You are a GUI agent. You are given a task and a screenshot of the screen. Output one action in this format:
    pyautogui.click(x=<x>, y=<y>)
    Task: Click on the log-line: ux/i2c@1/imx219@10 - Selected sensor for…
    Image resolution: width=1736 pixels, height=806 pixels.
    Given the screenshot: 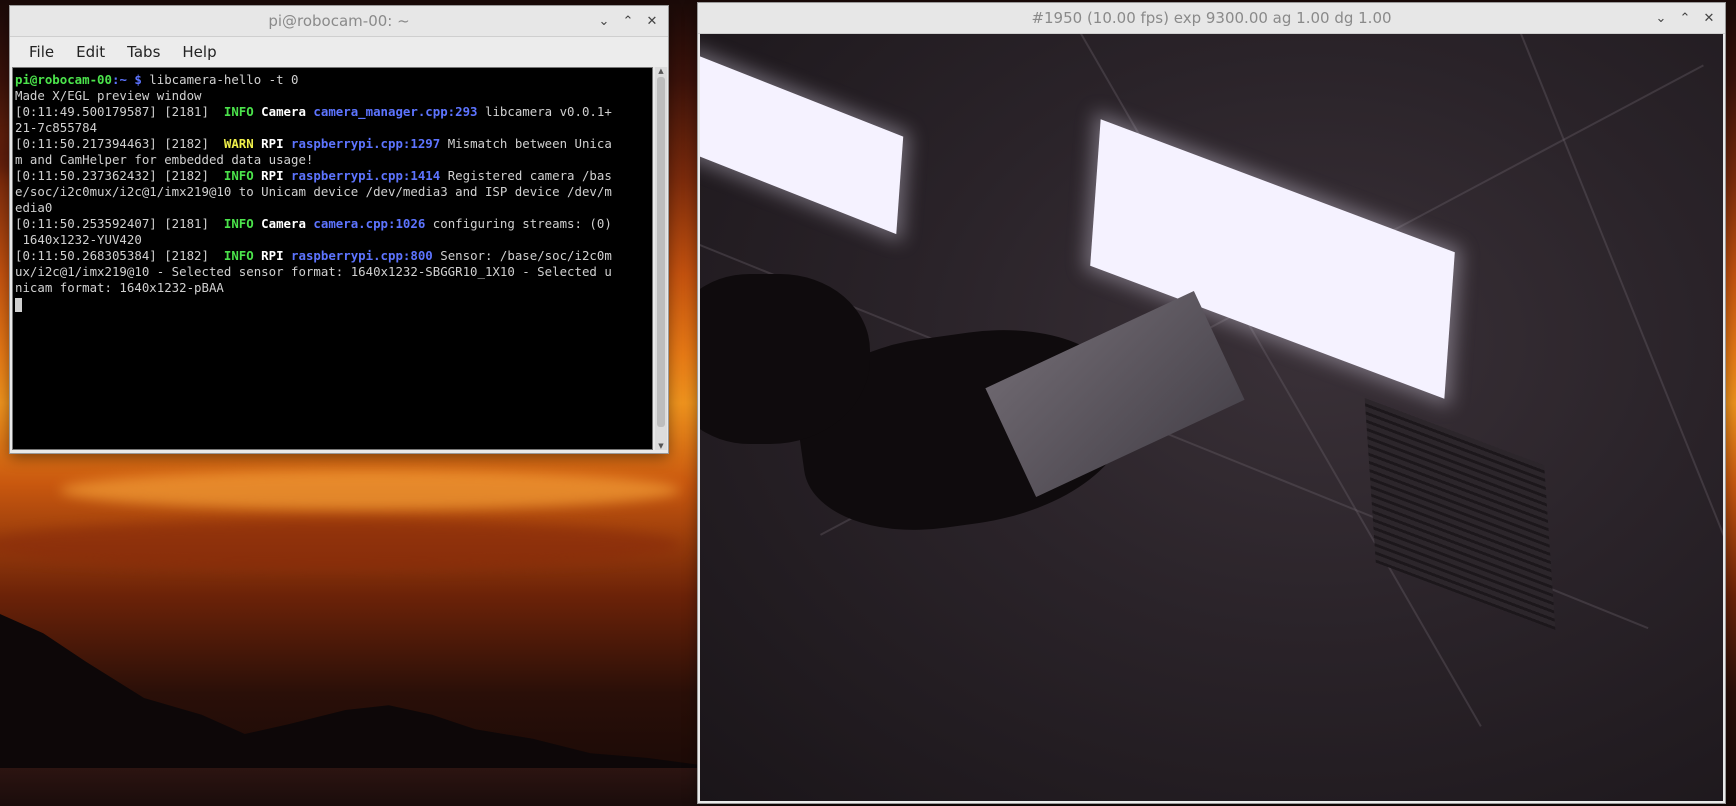 What is the action you would take?
    pyautogui.click(x=313, y=271)
    